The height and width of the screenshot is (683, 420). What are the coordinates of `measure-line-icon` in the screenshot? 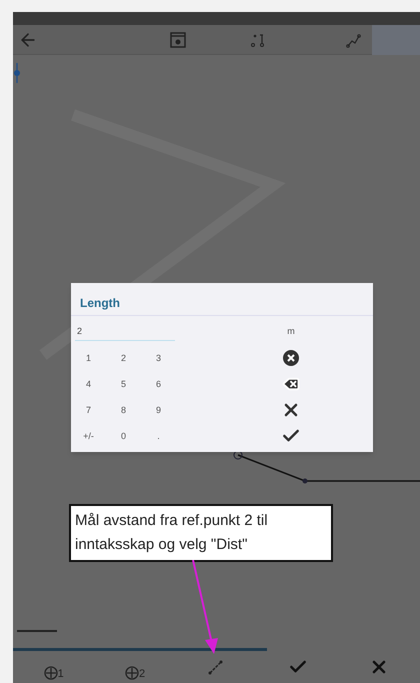 It's located at (216, 667).